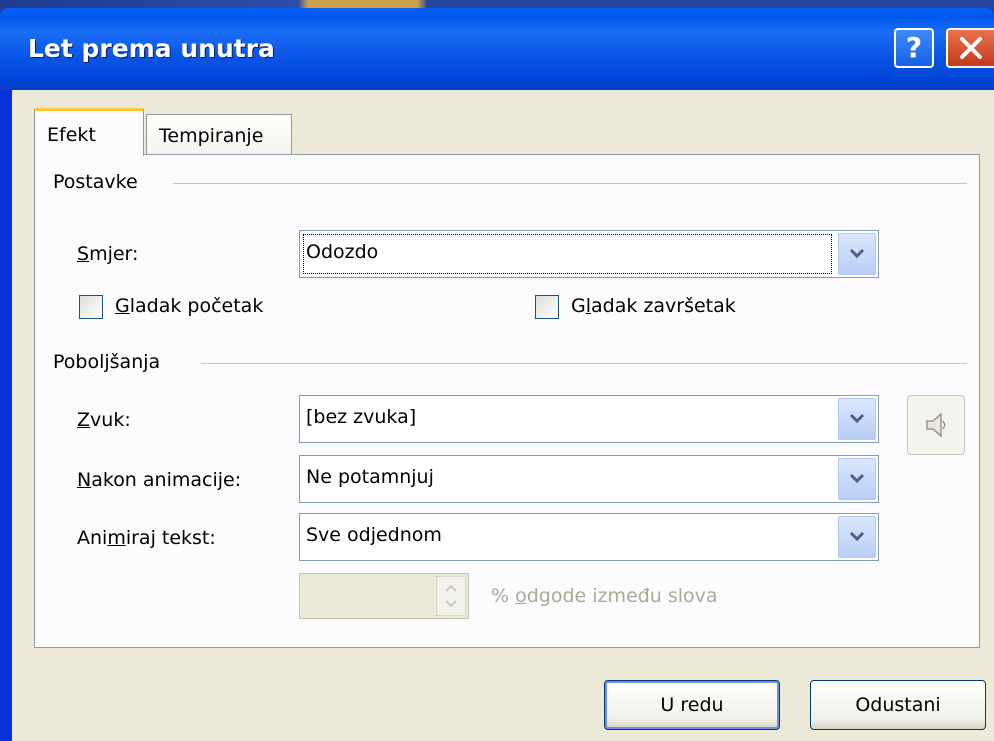 This screenshot has width=994, height=741. What do you see at coordinates (567, 254) in the screenshot?
I see `focus-rect` at bounding box center [567, 254].